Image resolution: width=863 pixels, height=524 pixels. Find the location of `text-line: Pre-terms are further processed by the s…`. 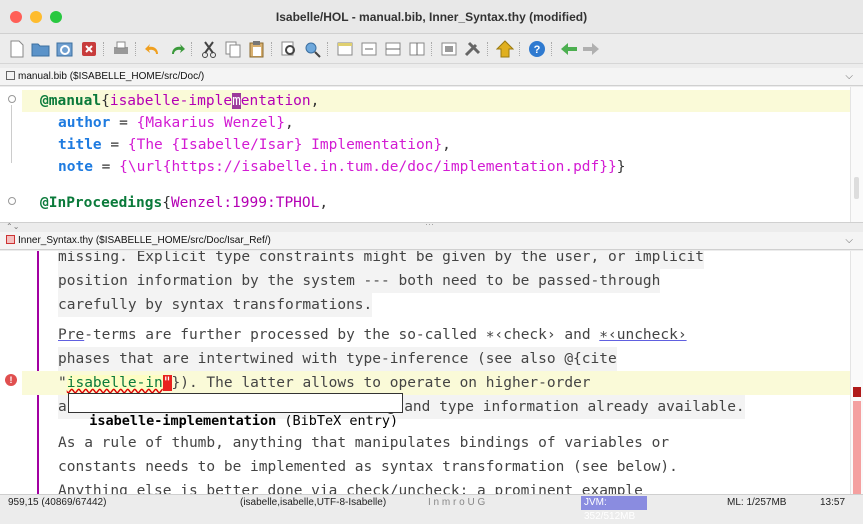

text-line: Pre-terms are further processed by the s… is located at coordinates (372, 335).